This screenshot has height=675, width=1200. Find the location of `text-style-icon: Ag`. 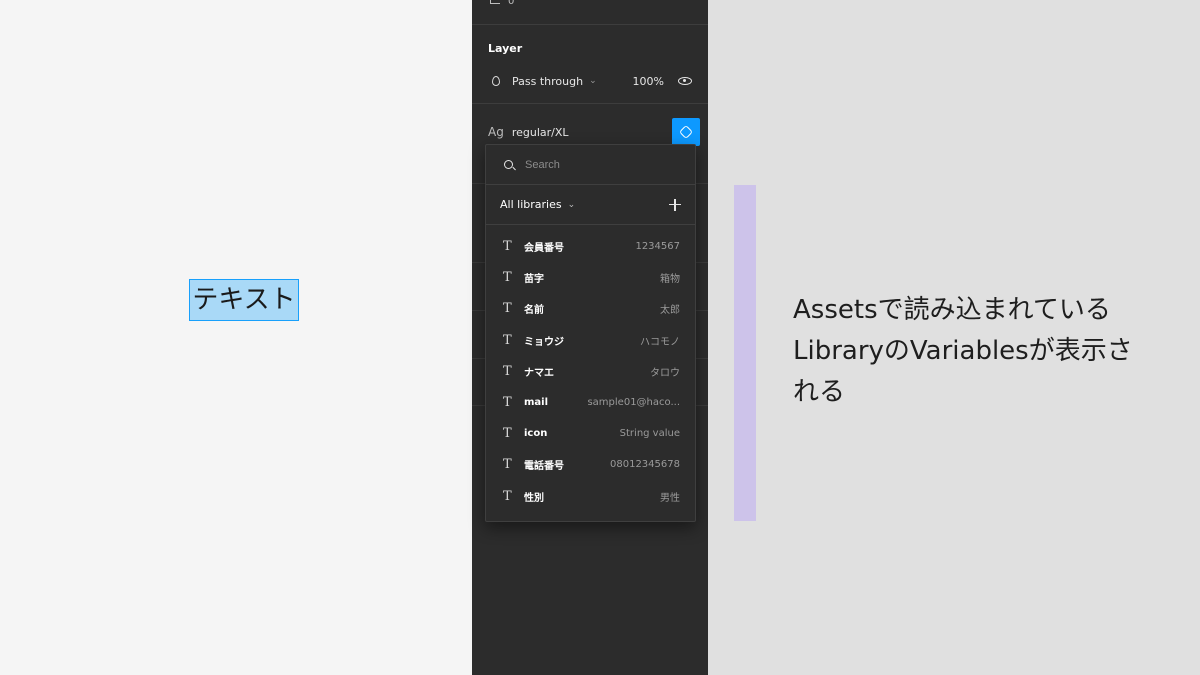

text-style-icon: Ag is located at coordinates (496, 132).